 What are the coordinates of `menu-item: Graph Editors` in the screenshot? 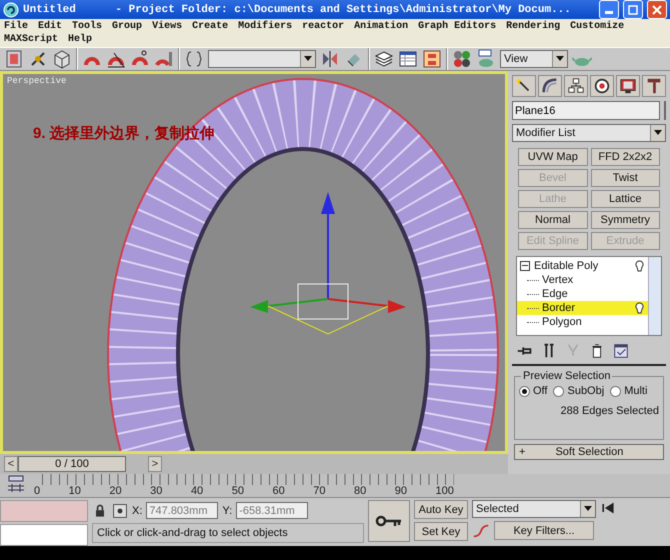 It's located at (457, 26).